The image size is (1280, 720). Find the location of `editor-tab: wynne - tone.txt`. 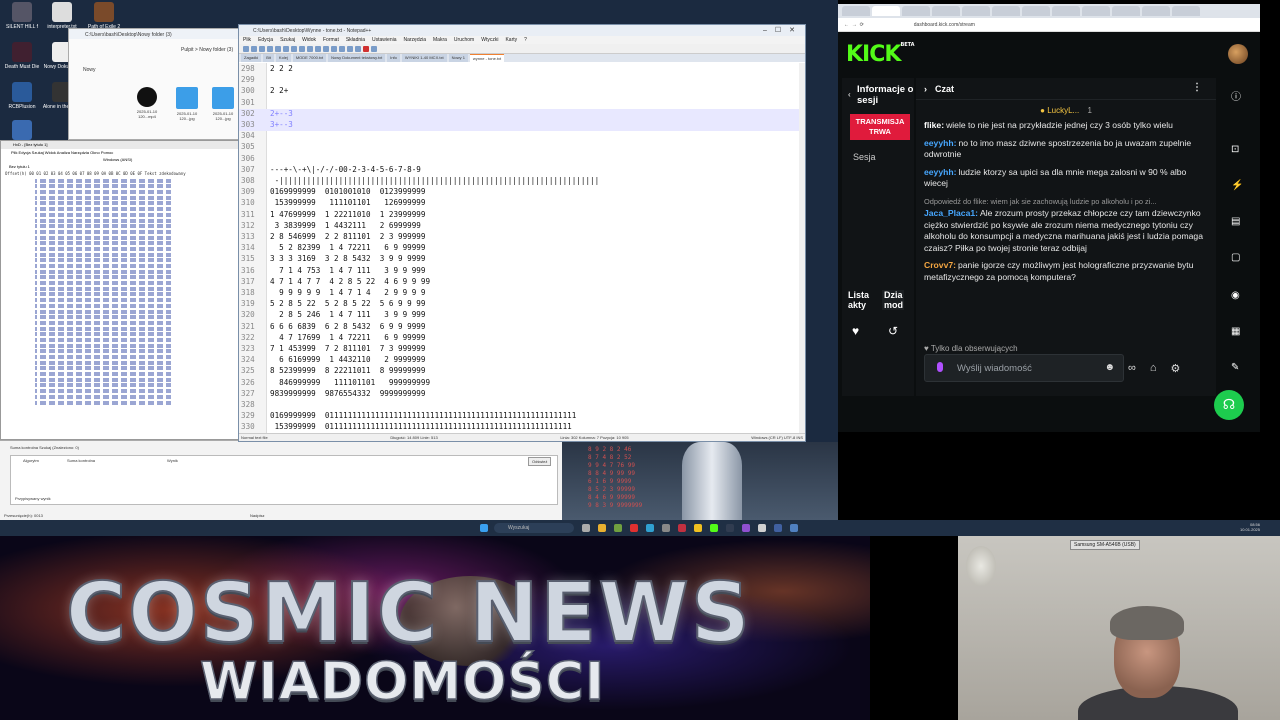

editor-tab: wynne - tone.txt is located at coordinates (487, 58).